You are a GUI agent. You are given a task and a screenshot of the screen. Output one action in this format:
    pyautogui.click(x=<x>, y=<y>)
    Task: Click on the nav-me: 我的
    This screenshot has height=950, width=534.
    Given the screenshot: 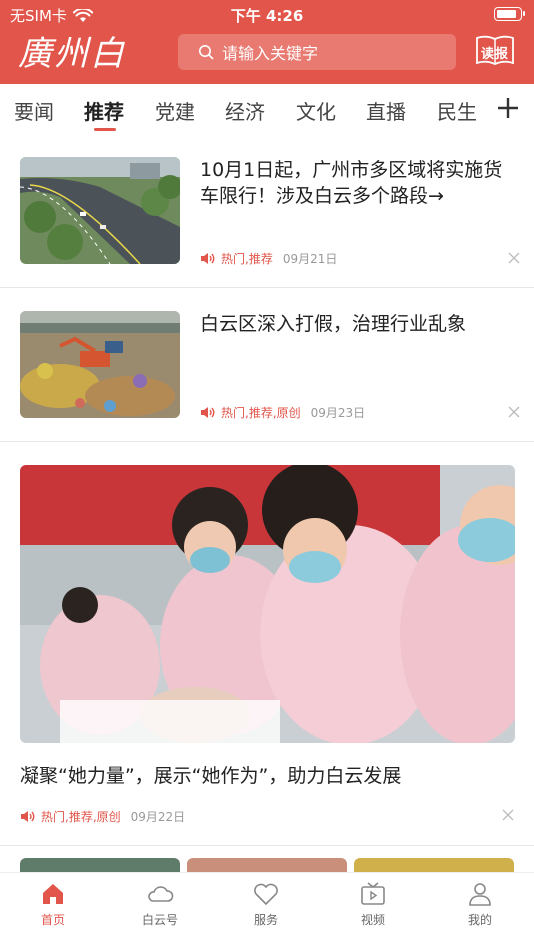 What is the action you would take?
    pyautogui.click(x=480, y=904)
    